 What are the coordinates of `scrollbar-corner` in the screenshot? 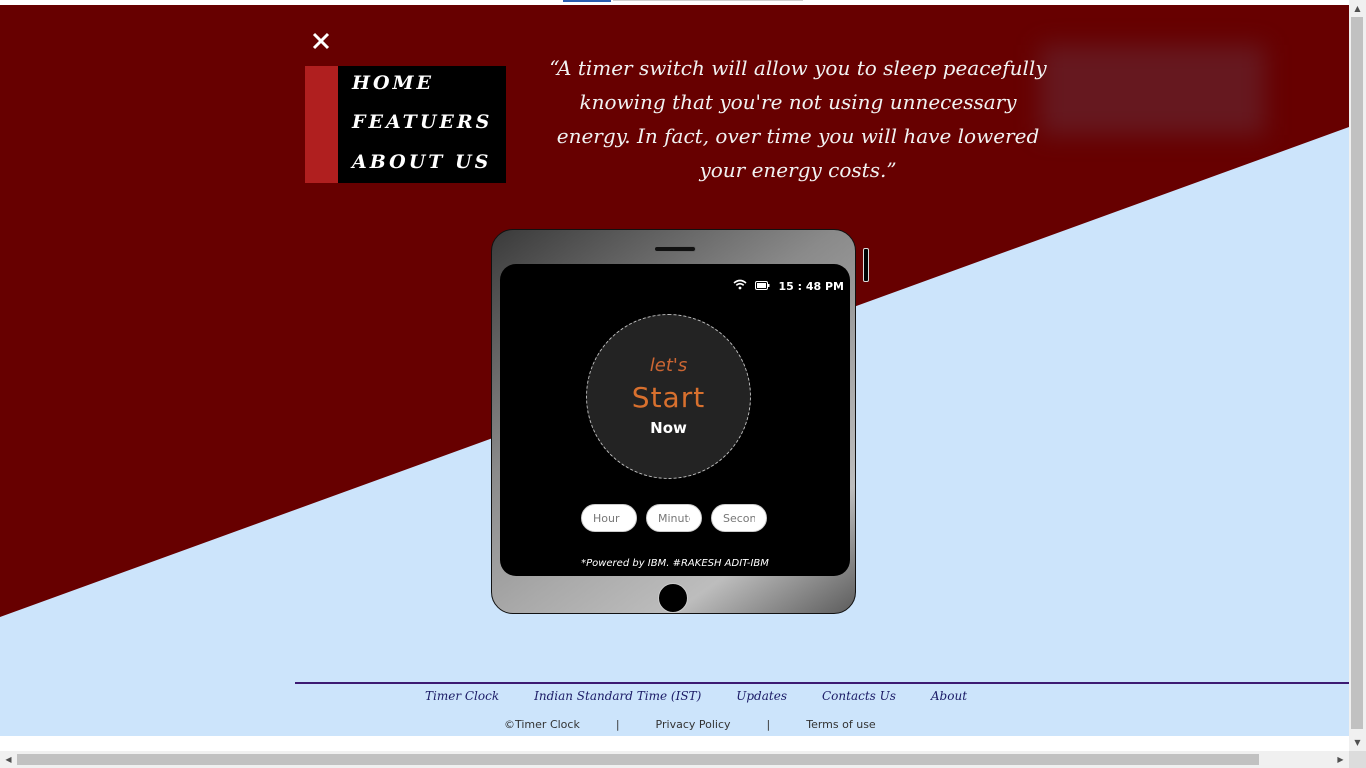 It's located at (1357, 759).